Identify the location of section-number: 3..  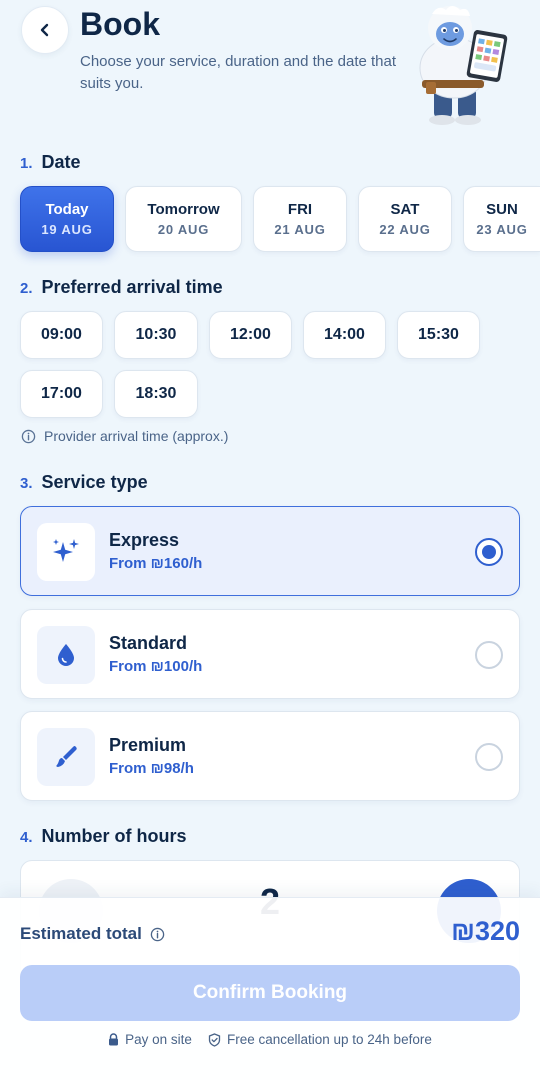
(26, 483).